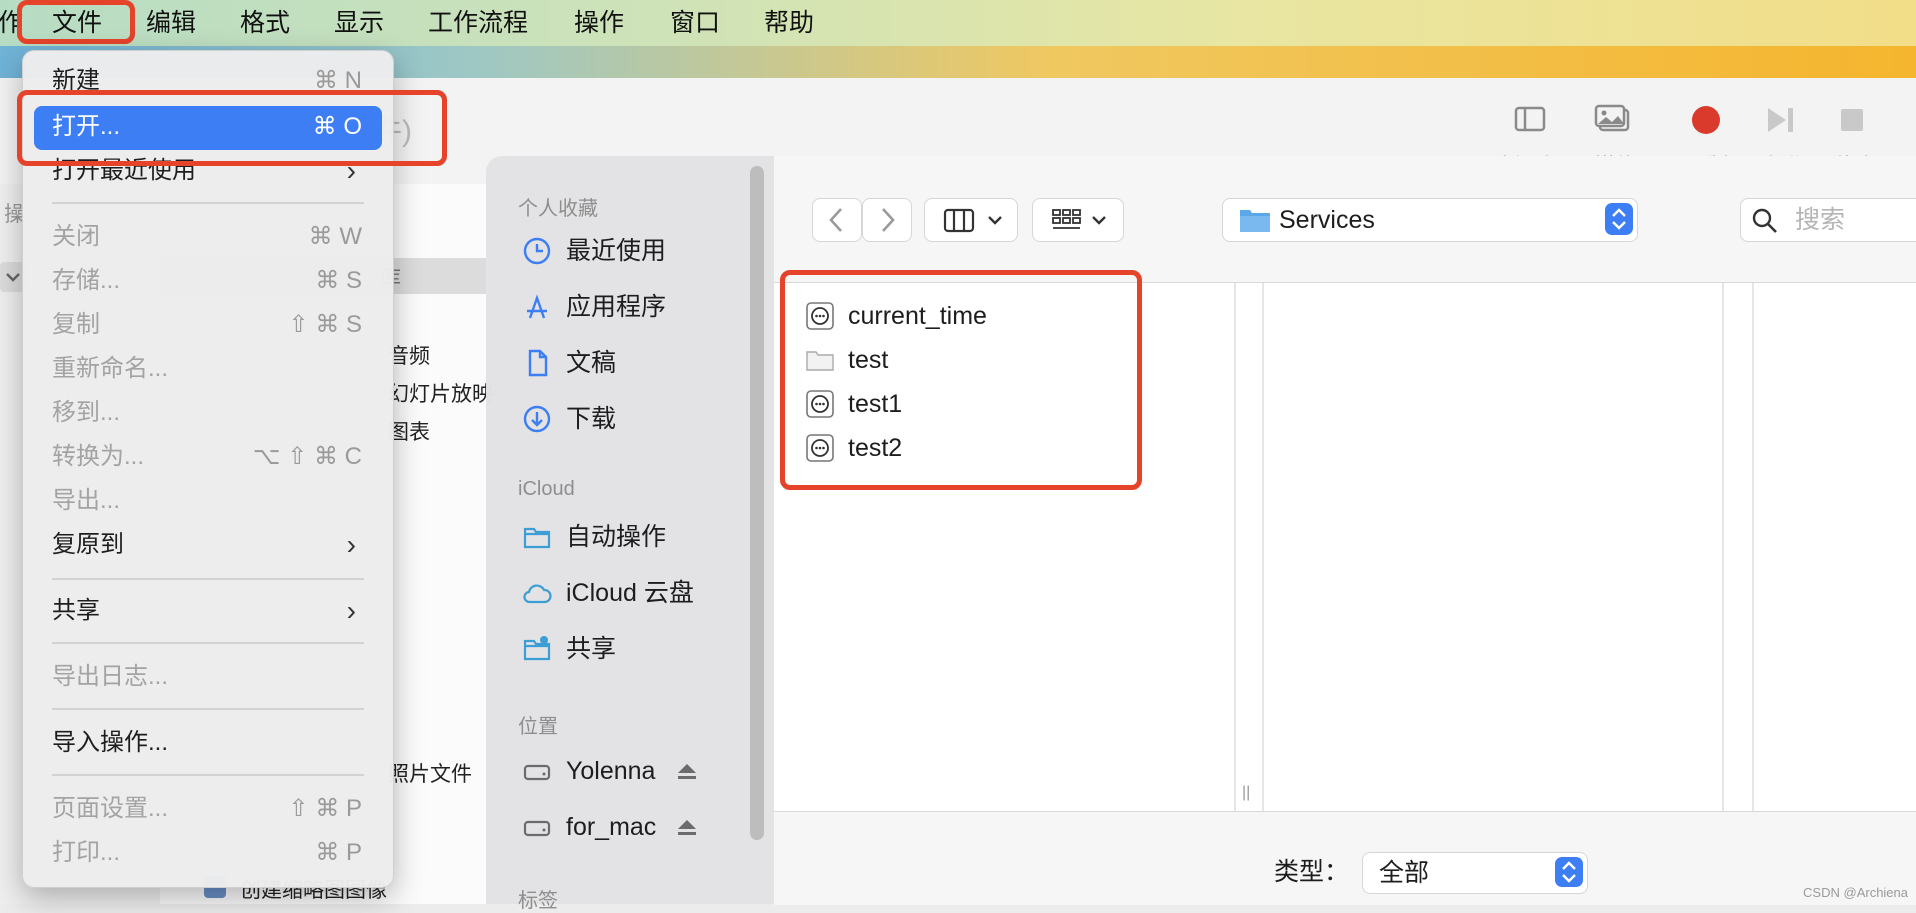  Describe the element at coordinates (1246, 793) in the screenshot. I see `column-resize-handle: ||` at that location.